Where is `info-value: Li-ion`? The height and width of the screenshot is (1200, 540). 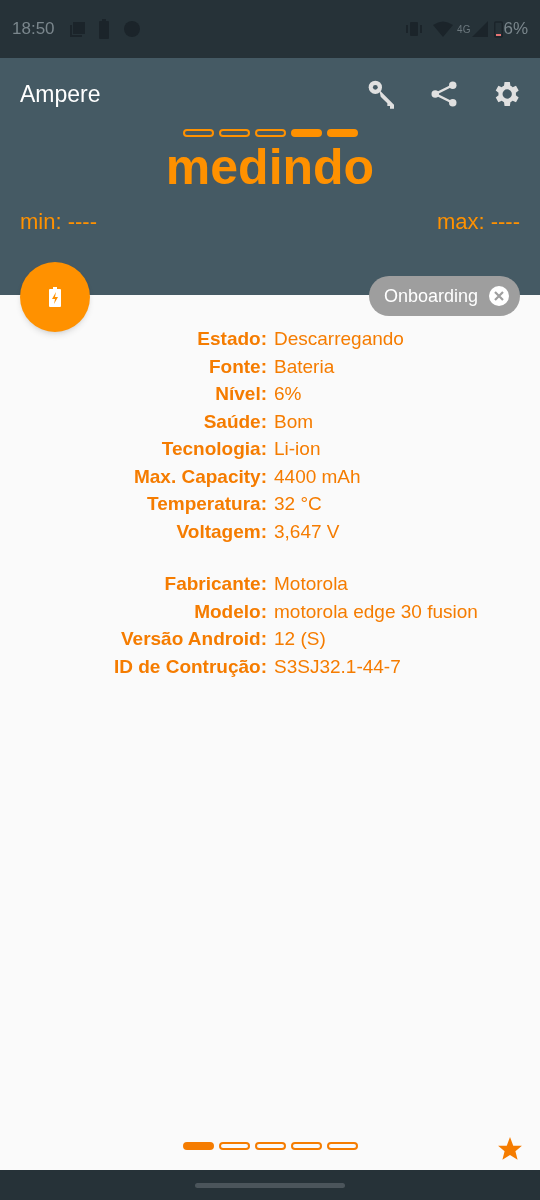
info-value: Li-ion is located at coordinates (297, 449).